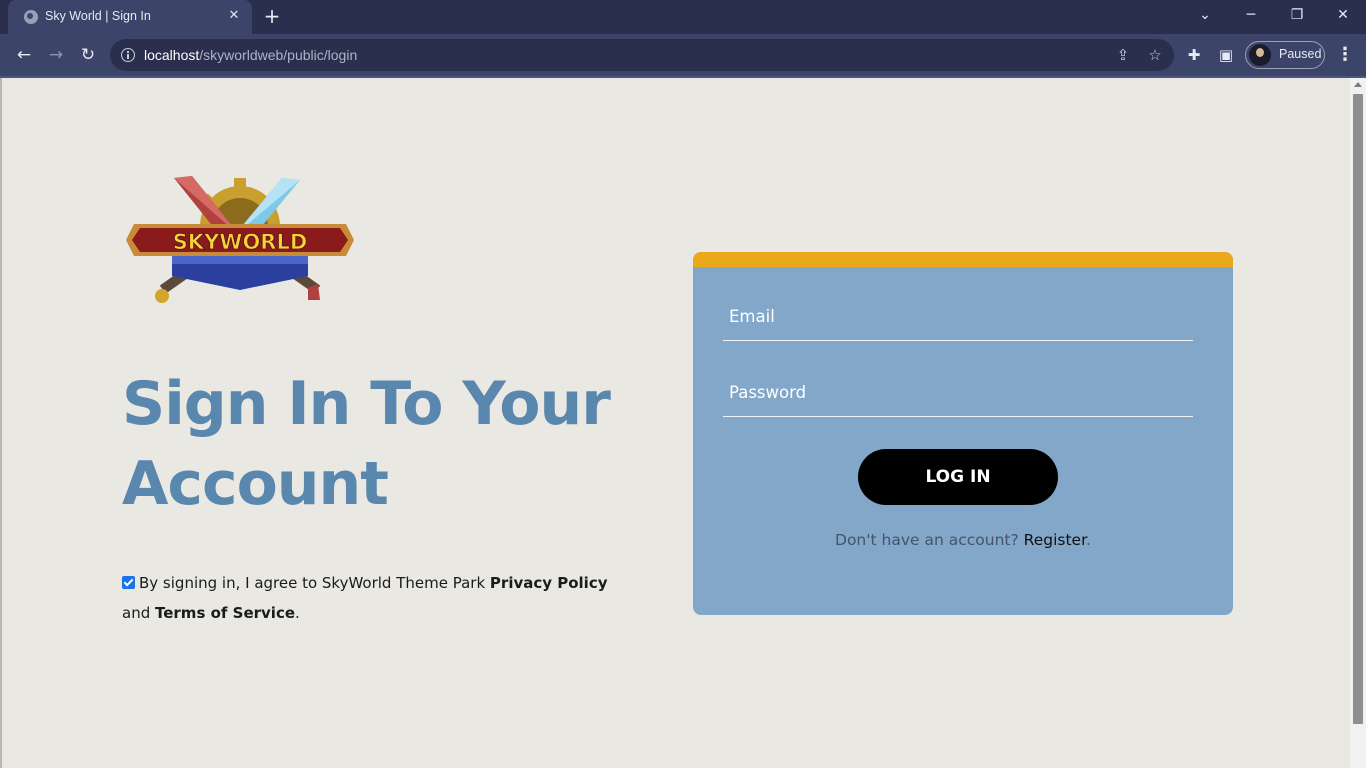  What do you see at coordinates (225, 613) in the screenshot?
I see `terms-of-service-link: Terms of Service` at bounding box center [225, 613].